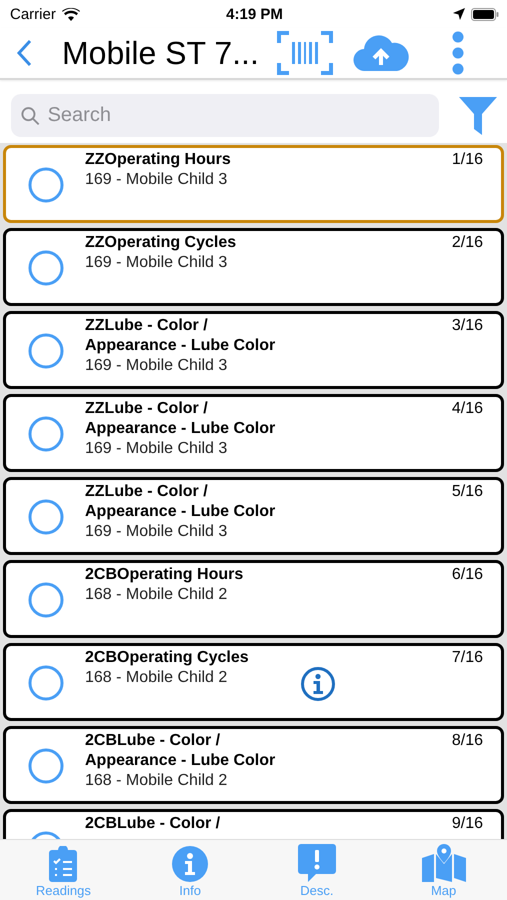  I want to click on search-input: Search, so click(237, 115).